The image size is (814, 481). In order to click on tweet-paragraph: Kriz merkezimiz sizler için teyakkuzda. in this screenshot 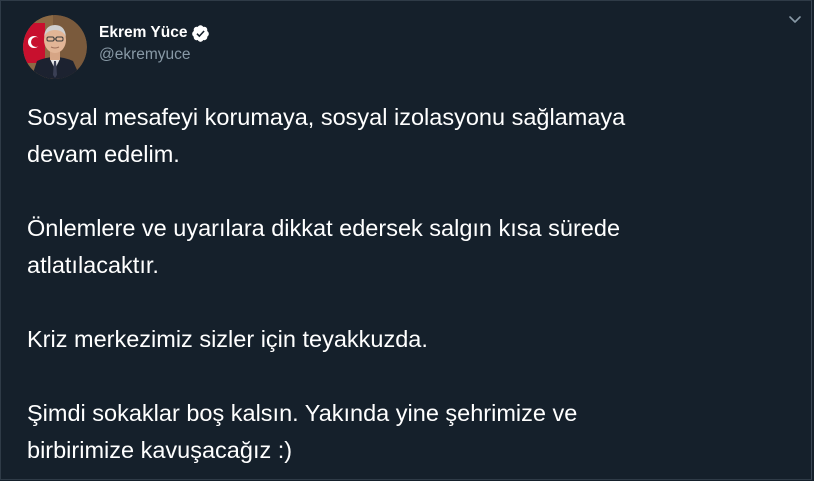, I will do `click(412, 339)`.